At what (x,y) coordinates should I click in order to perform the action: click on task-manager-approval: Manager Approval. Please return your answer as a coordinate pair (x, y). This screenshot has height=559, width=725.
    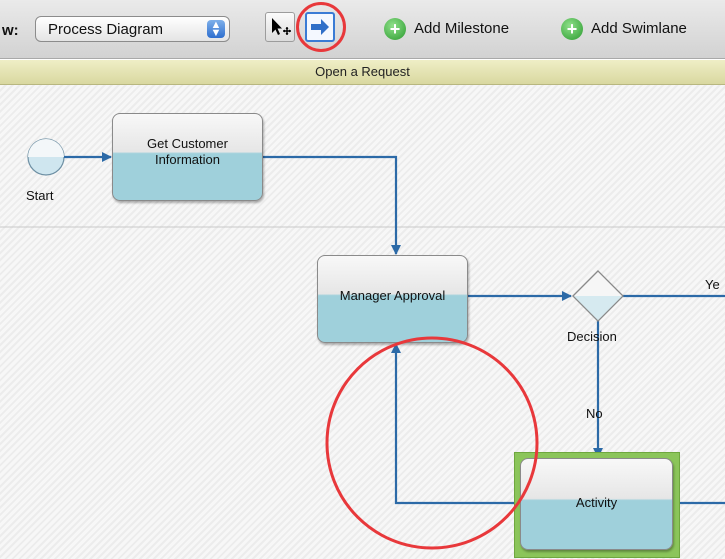
    Looking at the image, I should click on (392, 299).